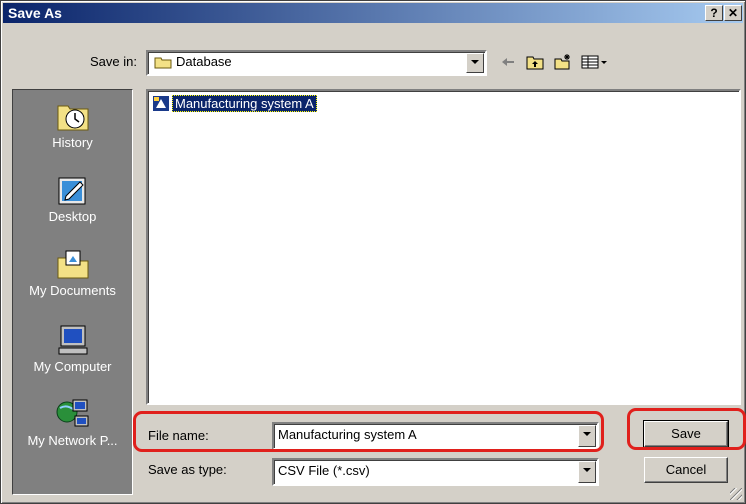 Image resolution: width=746 pixels, height=504 pixels. I want to click on up-folder-icon, so click(535, 62).